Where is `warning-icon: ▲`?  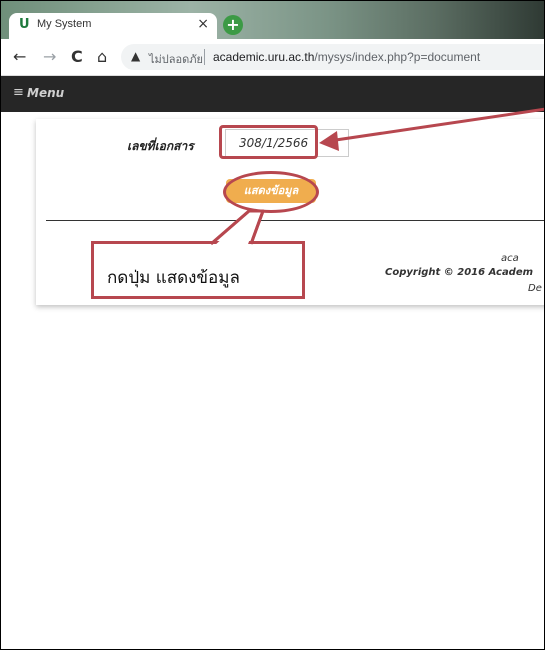 warning-icon: ▲ is located at coordinates (136, 56).